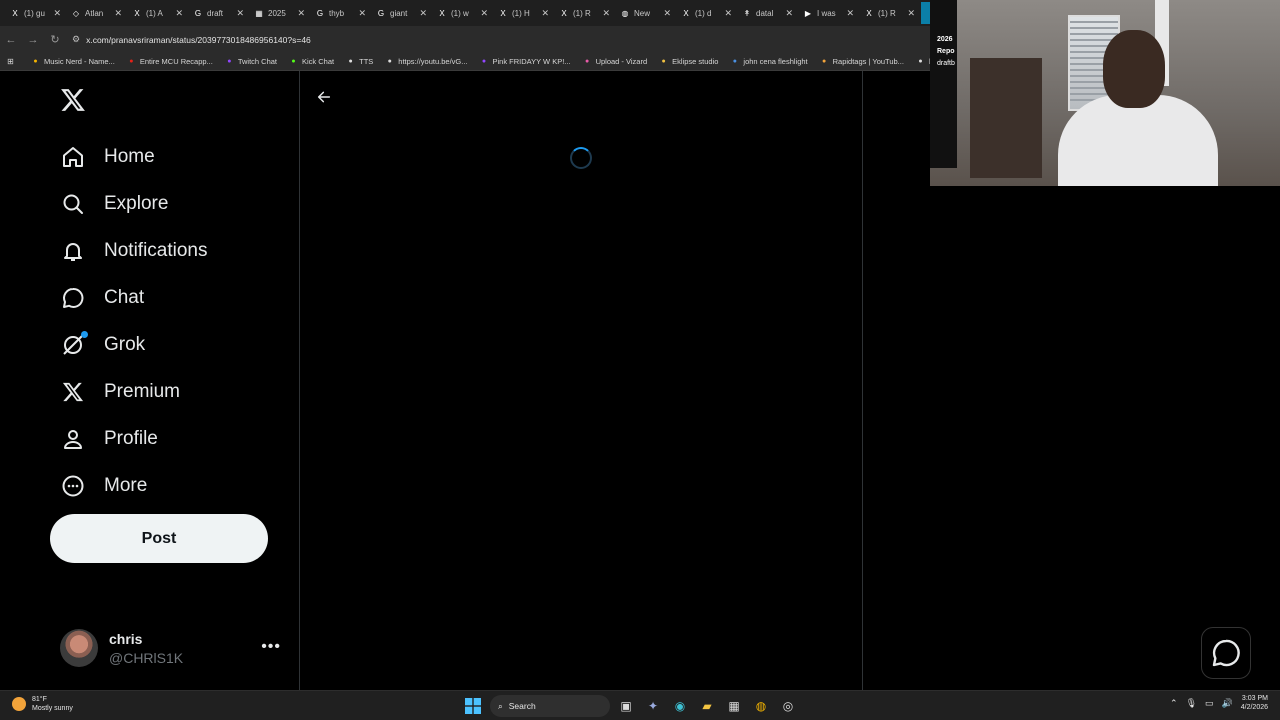 This screenshot has height=720, width=1280. Describe the element at coordinates (73, 103) in the screenshot. I see `x-logo-icon` at that location.